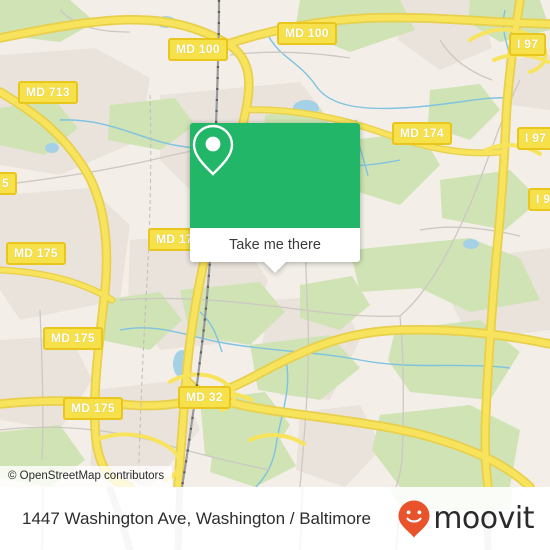  I want to click on callout-header, so click(275, 175).